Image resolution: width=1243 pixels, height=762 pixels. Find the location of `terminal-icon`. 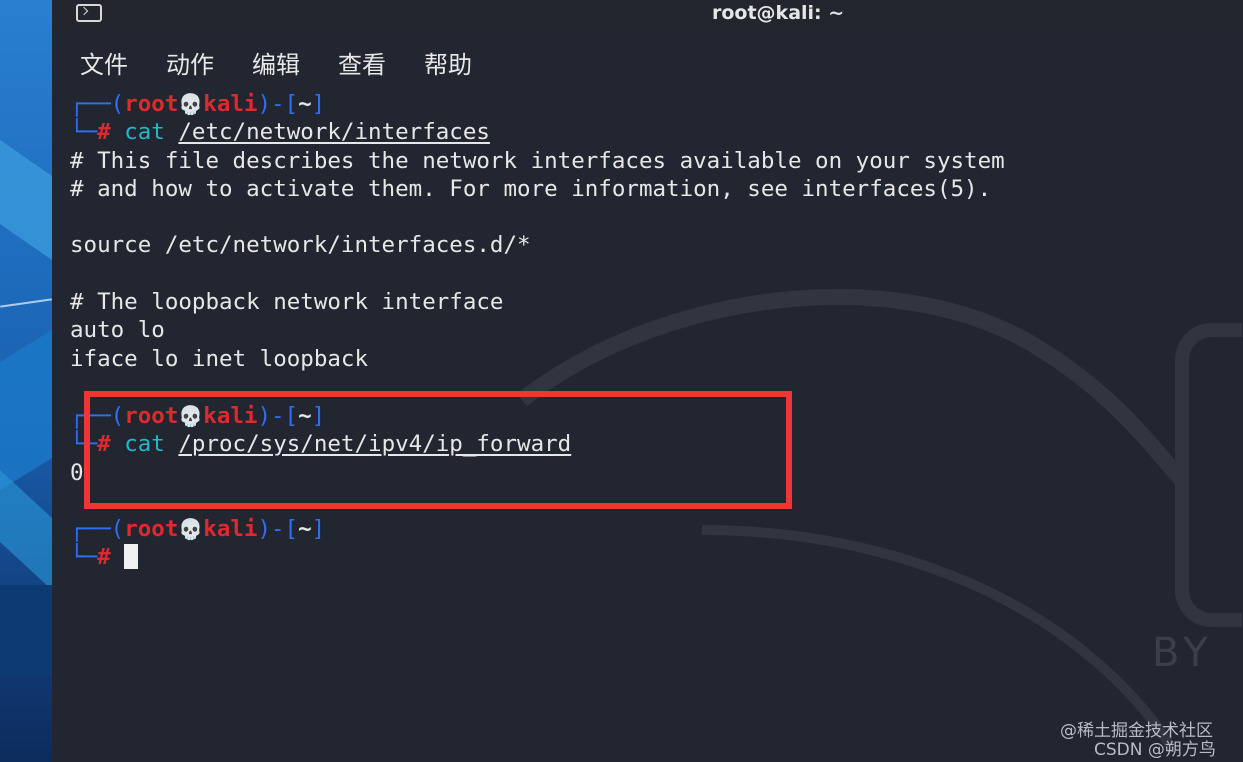

terminal-icon is located at coordinates (89, 13).